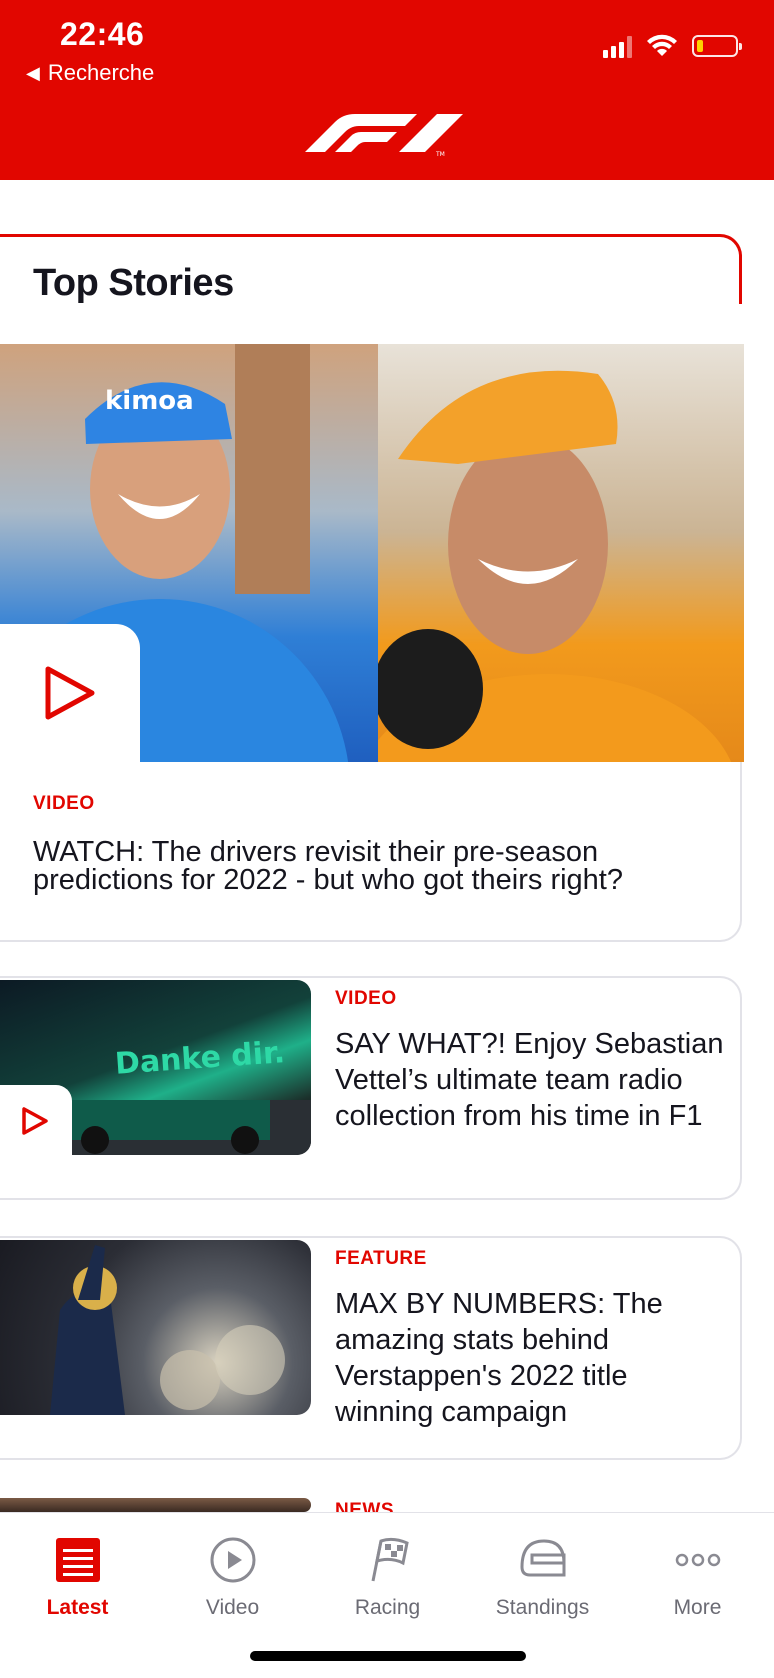  What do you see at coordinates (102, 34) in the screenshot?
I see `status-time: 22:46` at bounding box center [102, 34].